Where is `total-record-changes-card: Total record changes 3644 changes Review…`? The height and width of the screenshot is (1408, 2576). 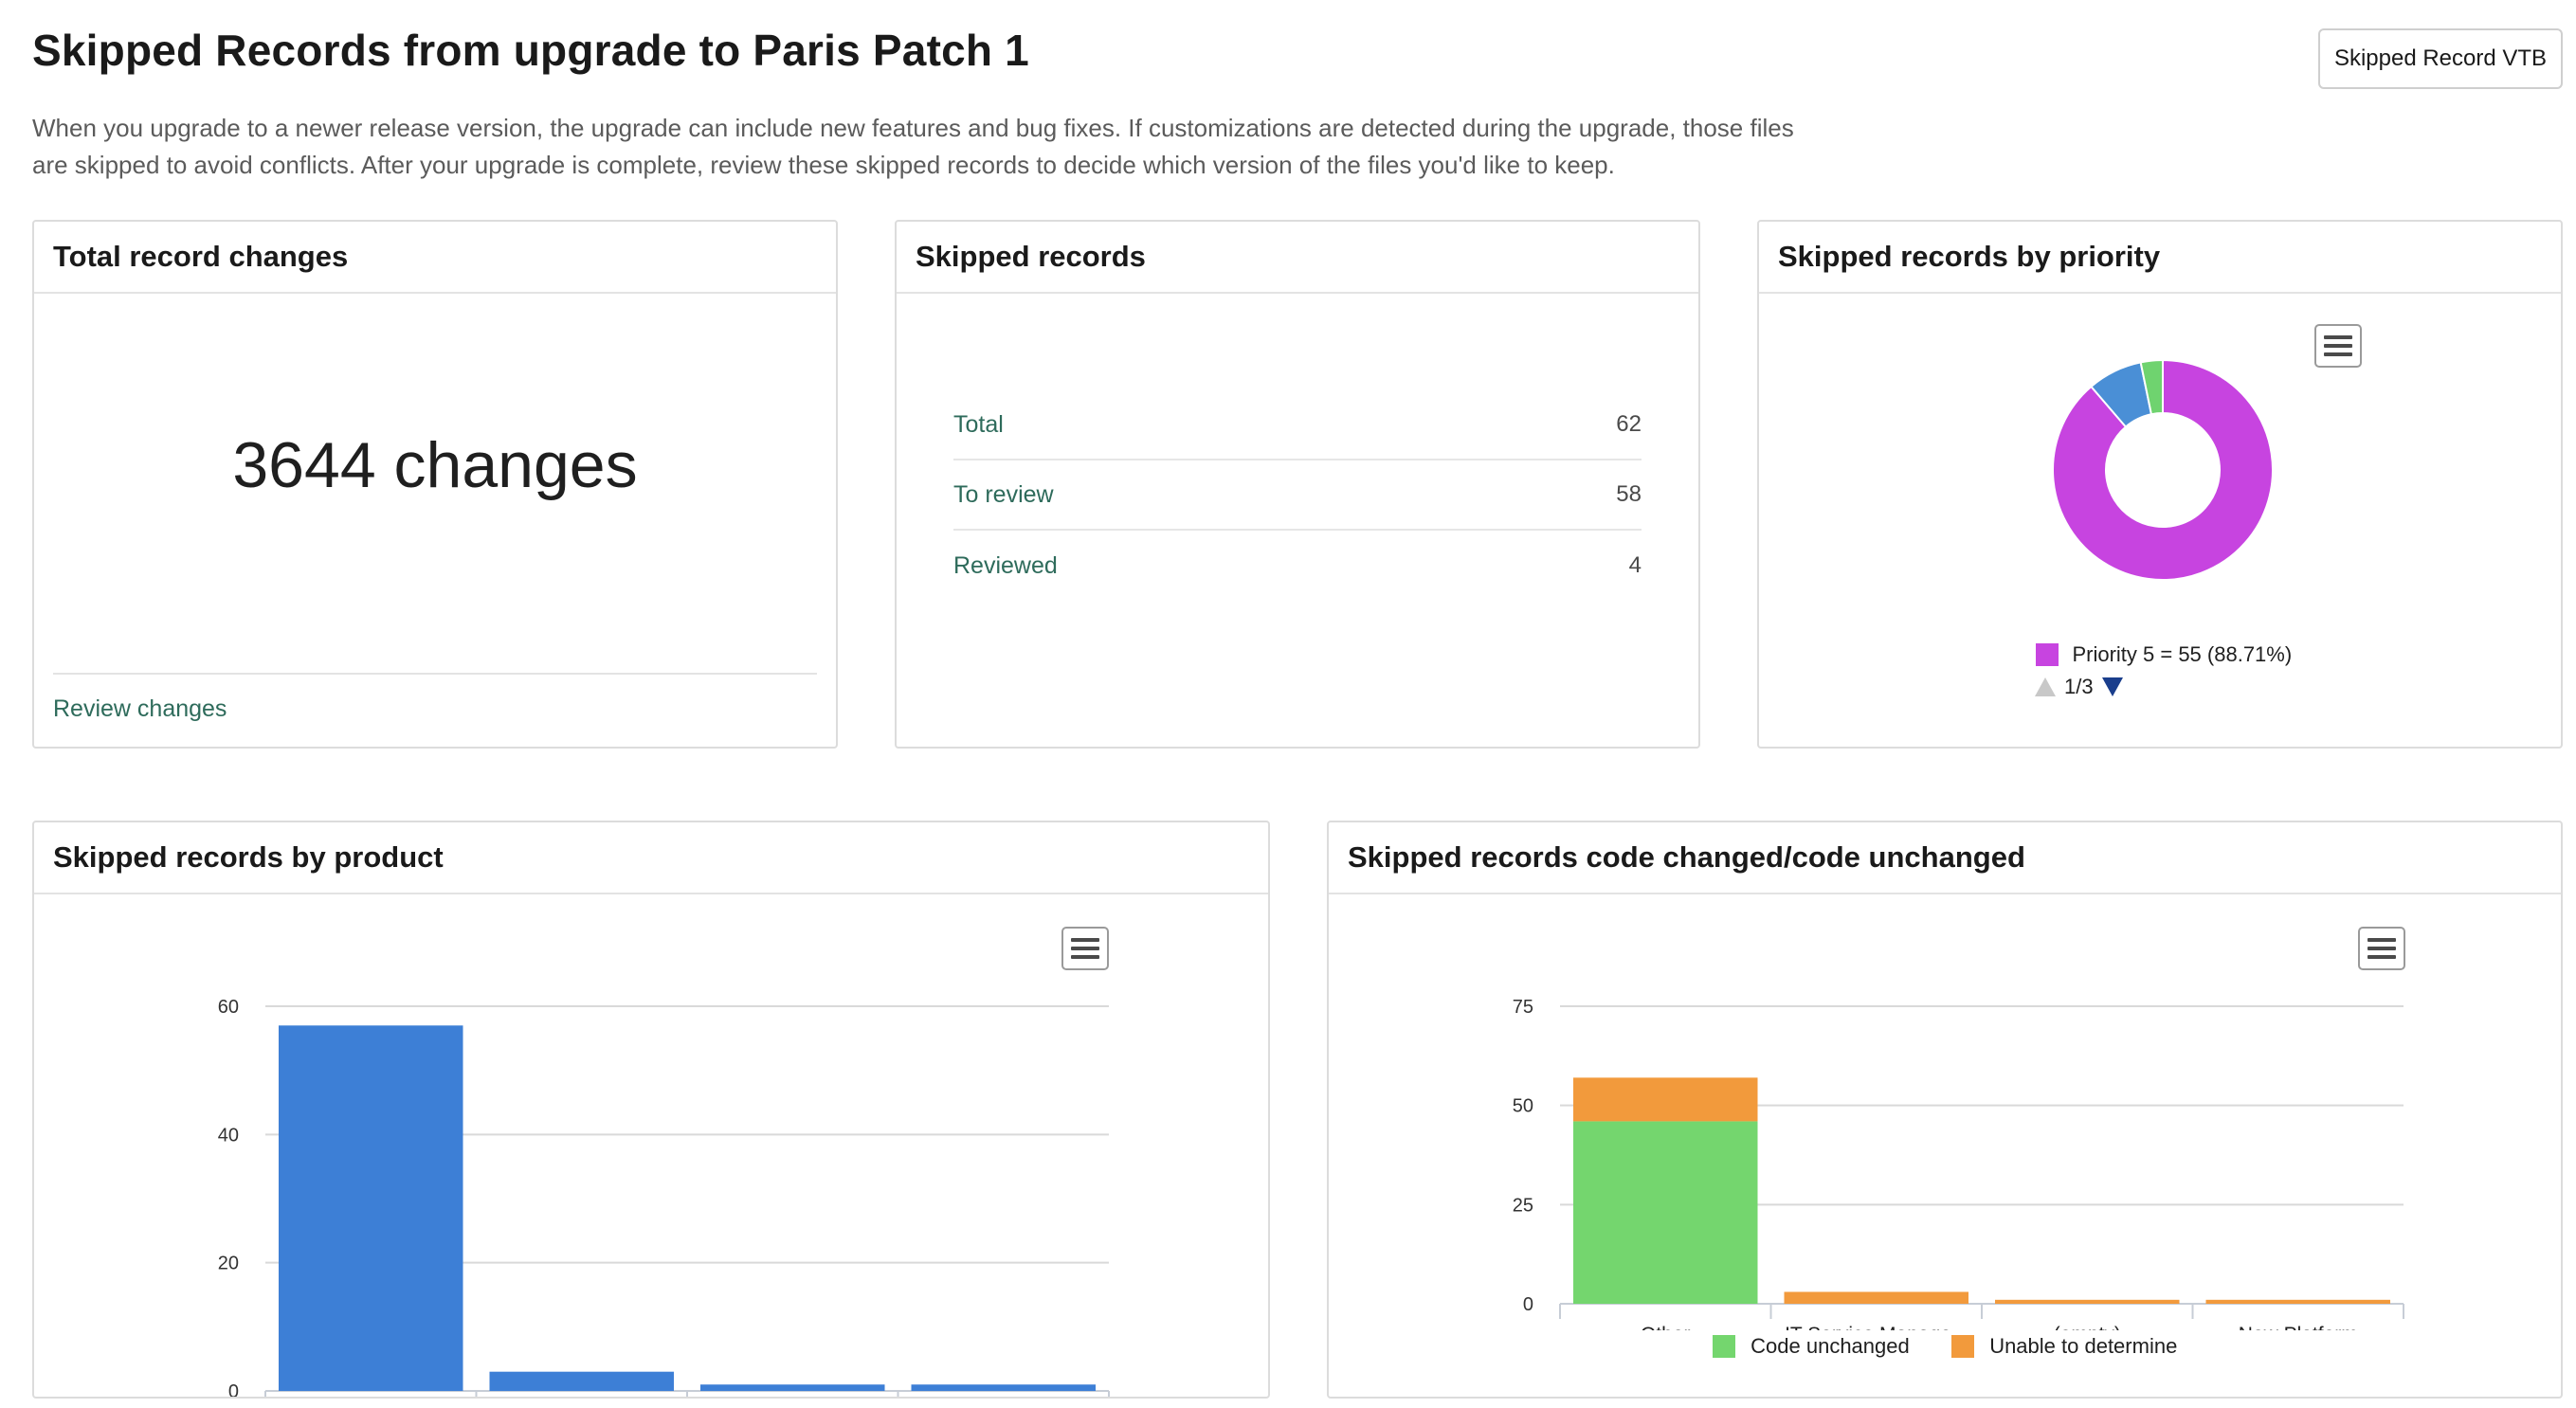
total-record-changes-card: Total record changes 3644 changes Review… is located at coordinates (435, 484).